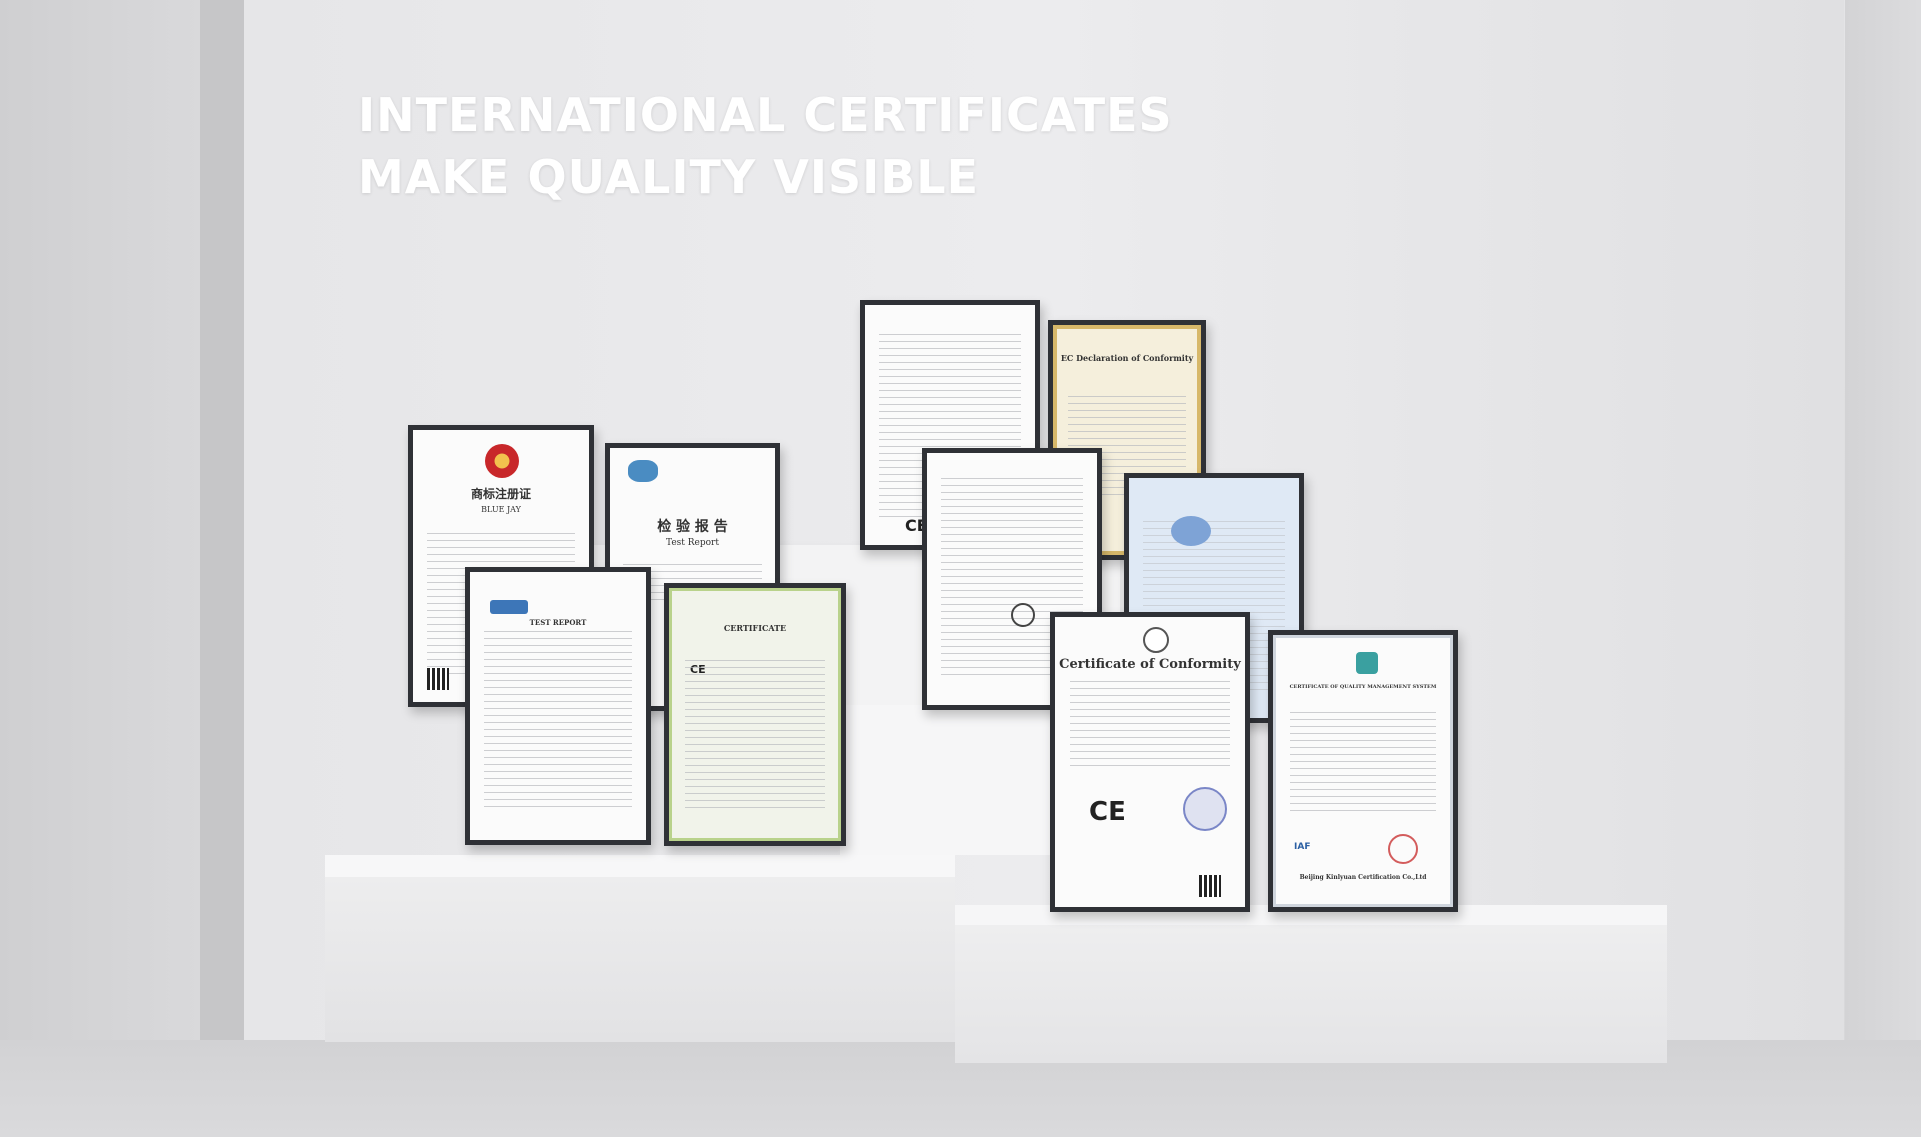  I want to click on conformity-ce-mark: CE, so click(1107, 812).